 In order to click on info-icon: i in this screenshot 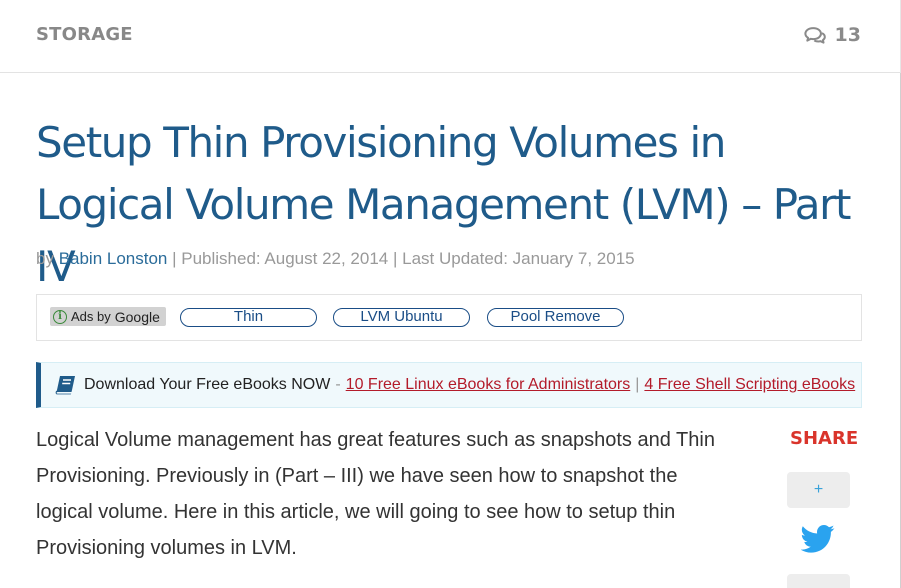, I will do `click(60, 316)`.